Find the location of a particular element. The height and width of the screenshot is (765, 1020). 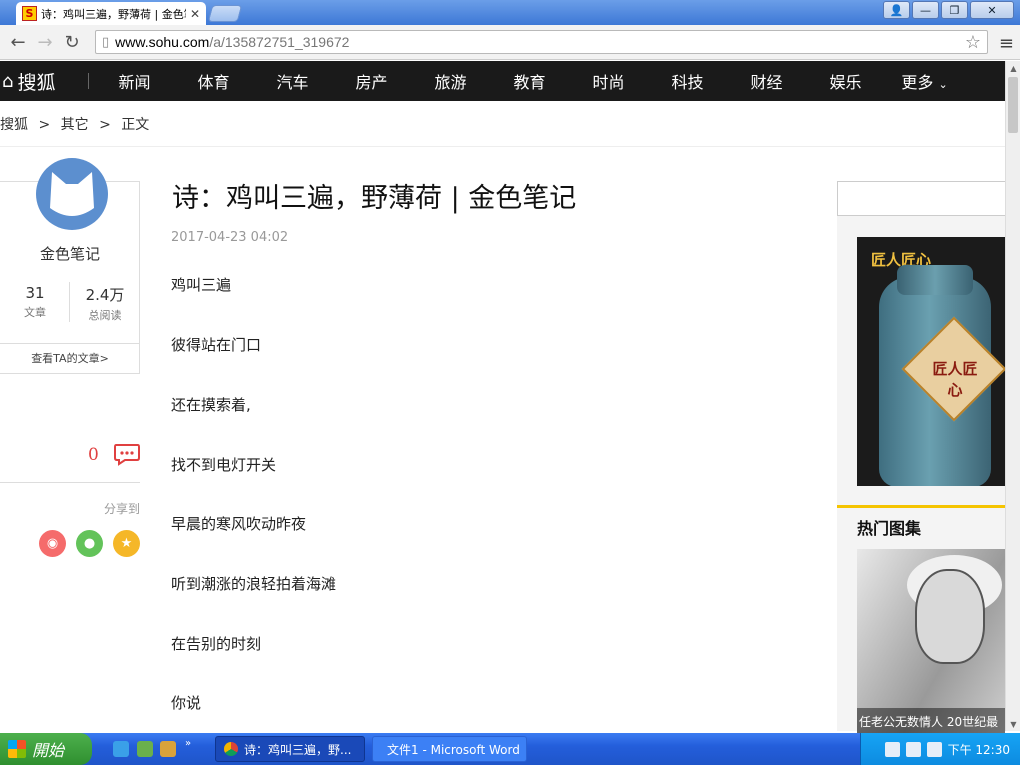

nav-more: 更多 ⌄ is located at coordinates (924, 81).